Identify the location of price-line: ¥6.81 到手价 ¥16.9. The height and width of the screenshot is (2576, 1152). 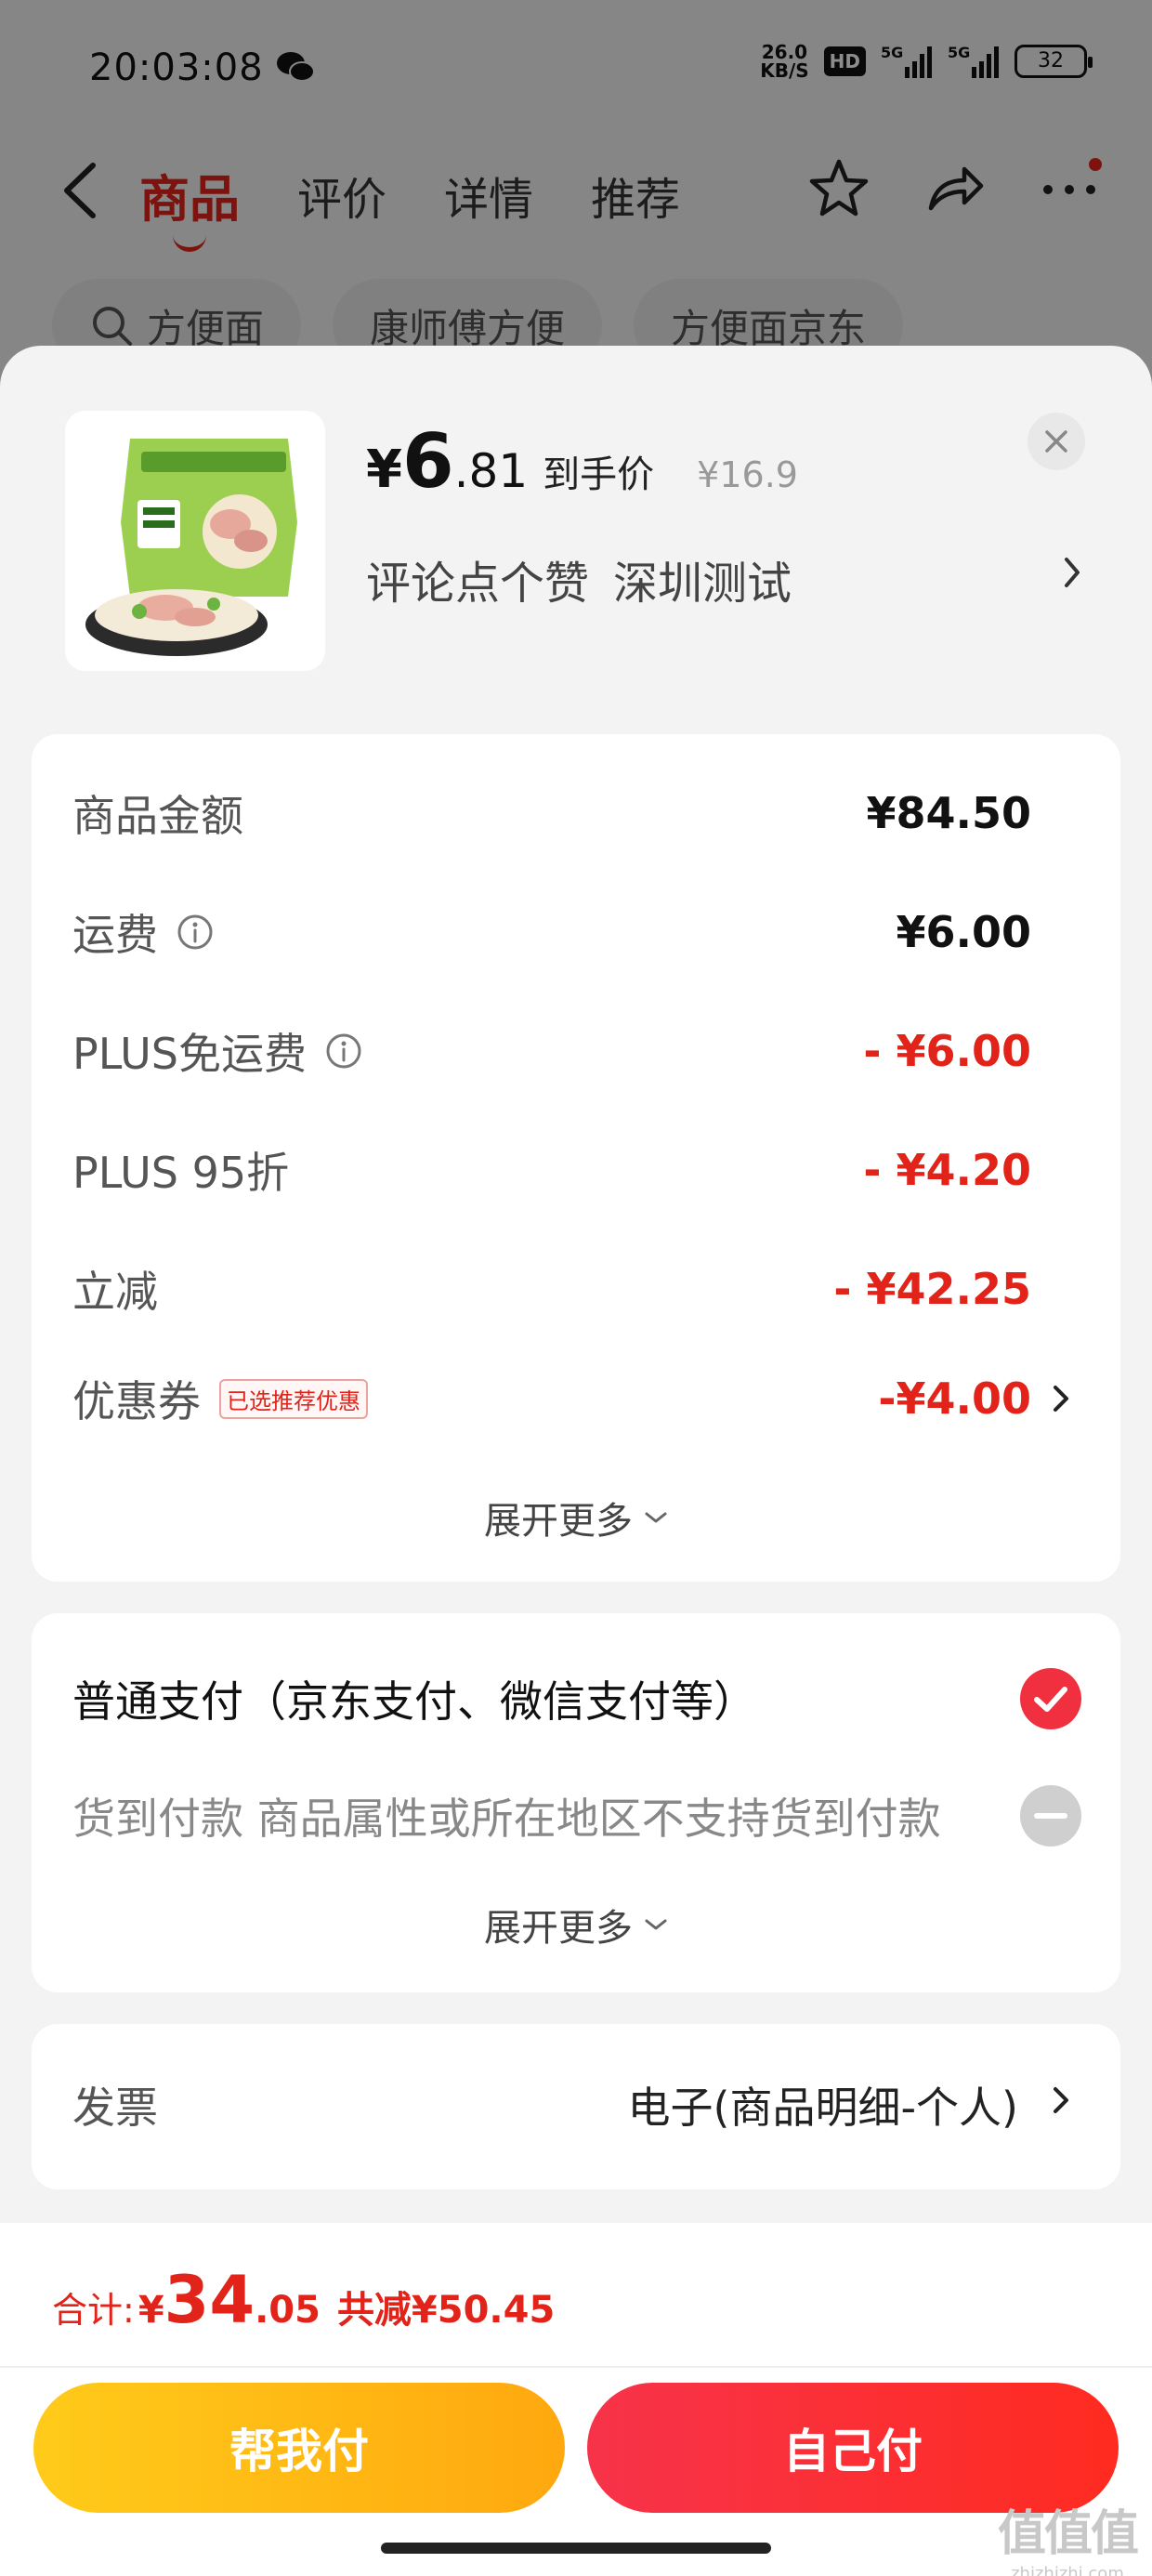
(582, 461).